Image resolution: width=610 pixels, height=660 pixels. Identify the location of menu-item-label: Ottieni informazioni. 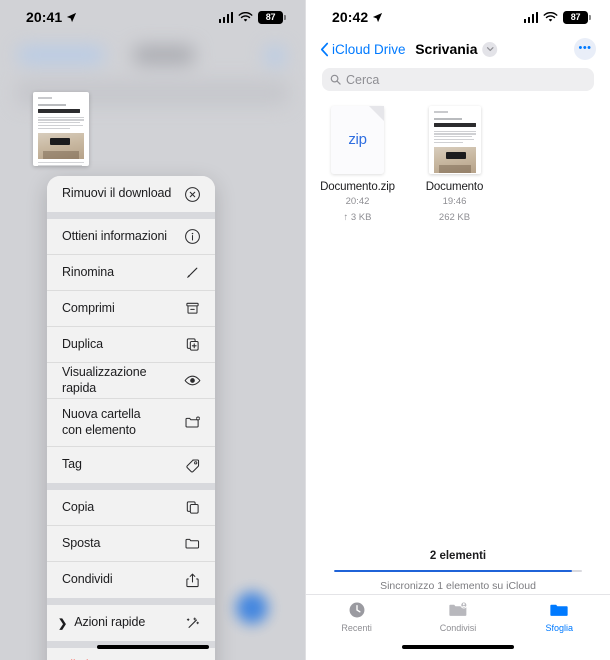
(114, 235).